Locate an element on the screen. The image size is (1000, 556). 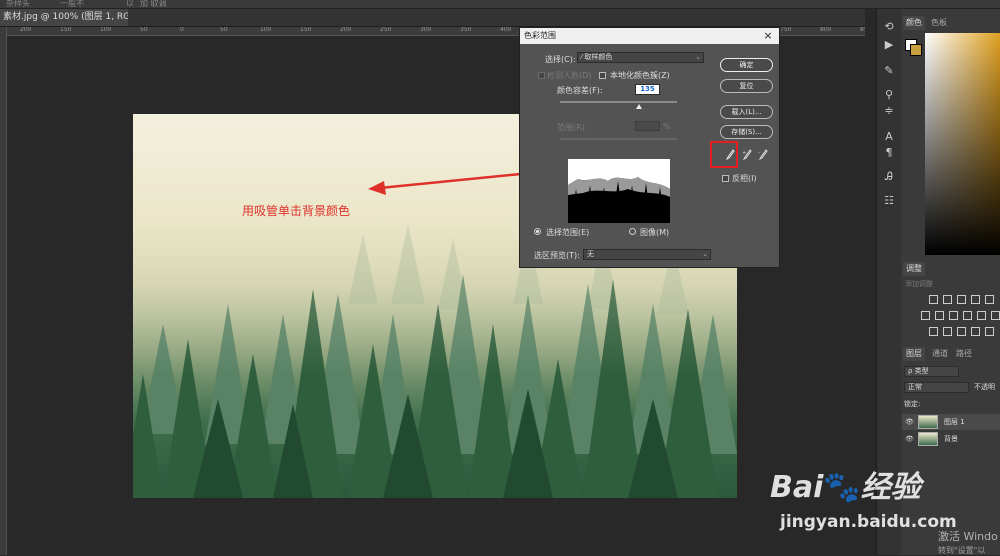
ruler-tick-label: 350 is located at coordinates (466, 30).